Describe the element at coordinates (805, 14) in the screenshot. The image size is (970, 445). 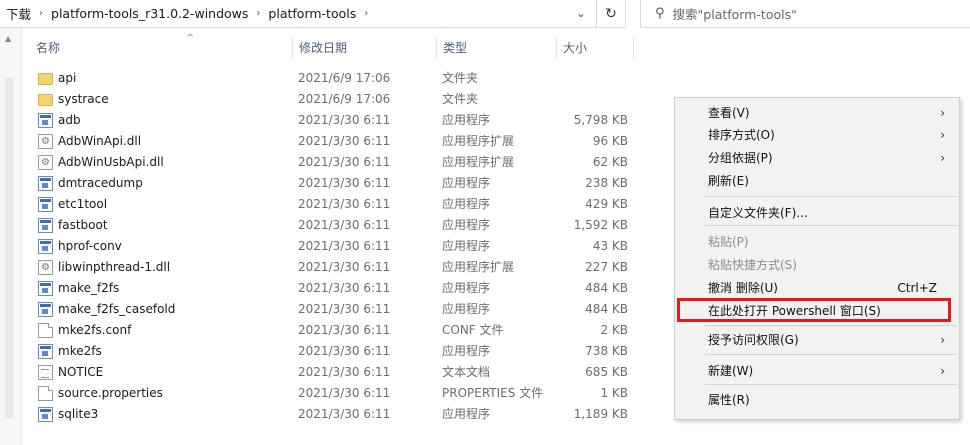
I see `search-input: ⚲ 搜索"platform-tools"` at that location.